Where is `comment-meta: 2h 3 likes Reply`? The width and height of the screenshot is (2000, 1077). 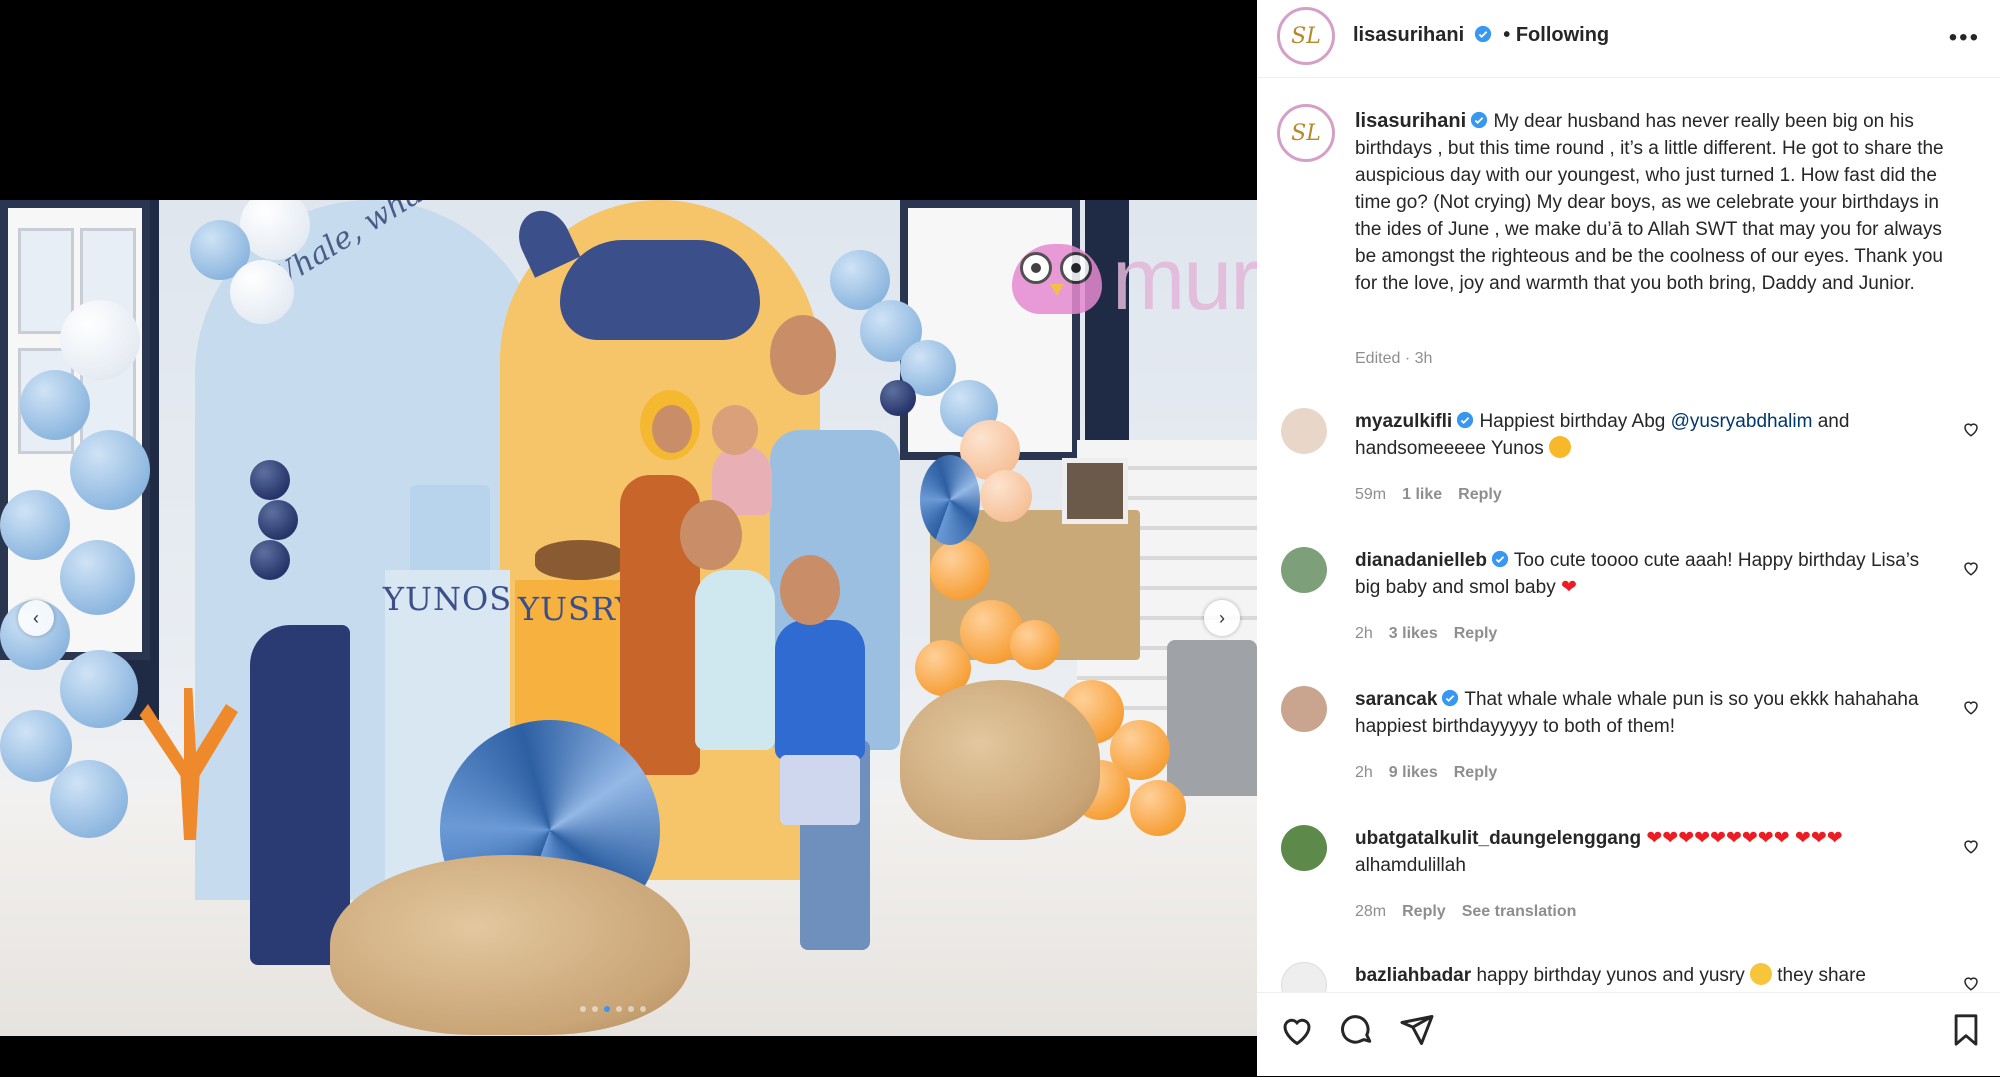 comment-meta: 2h 3 likes Reply is located at coordinates (1426, 634).